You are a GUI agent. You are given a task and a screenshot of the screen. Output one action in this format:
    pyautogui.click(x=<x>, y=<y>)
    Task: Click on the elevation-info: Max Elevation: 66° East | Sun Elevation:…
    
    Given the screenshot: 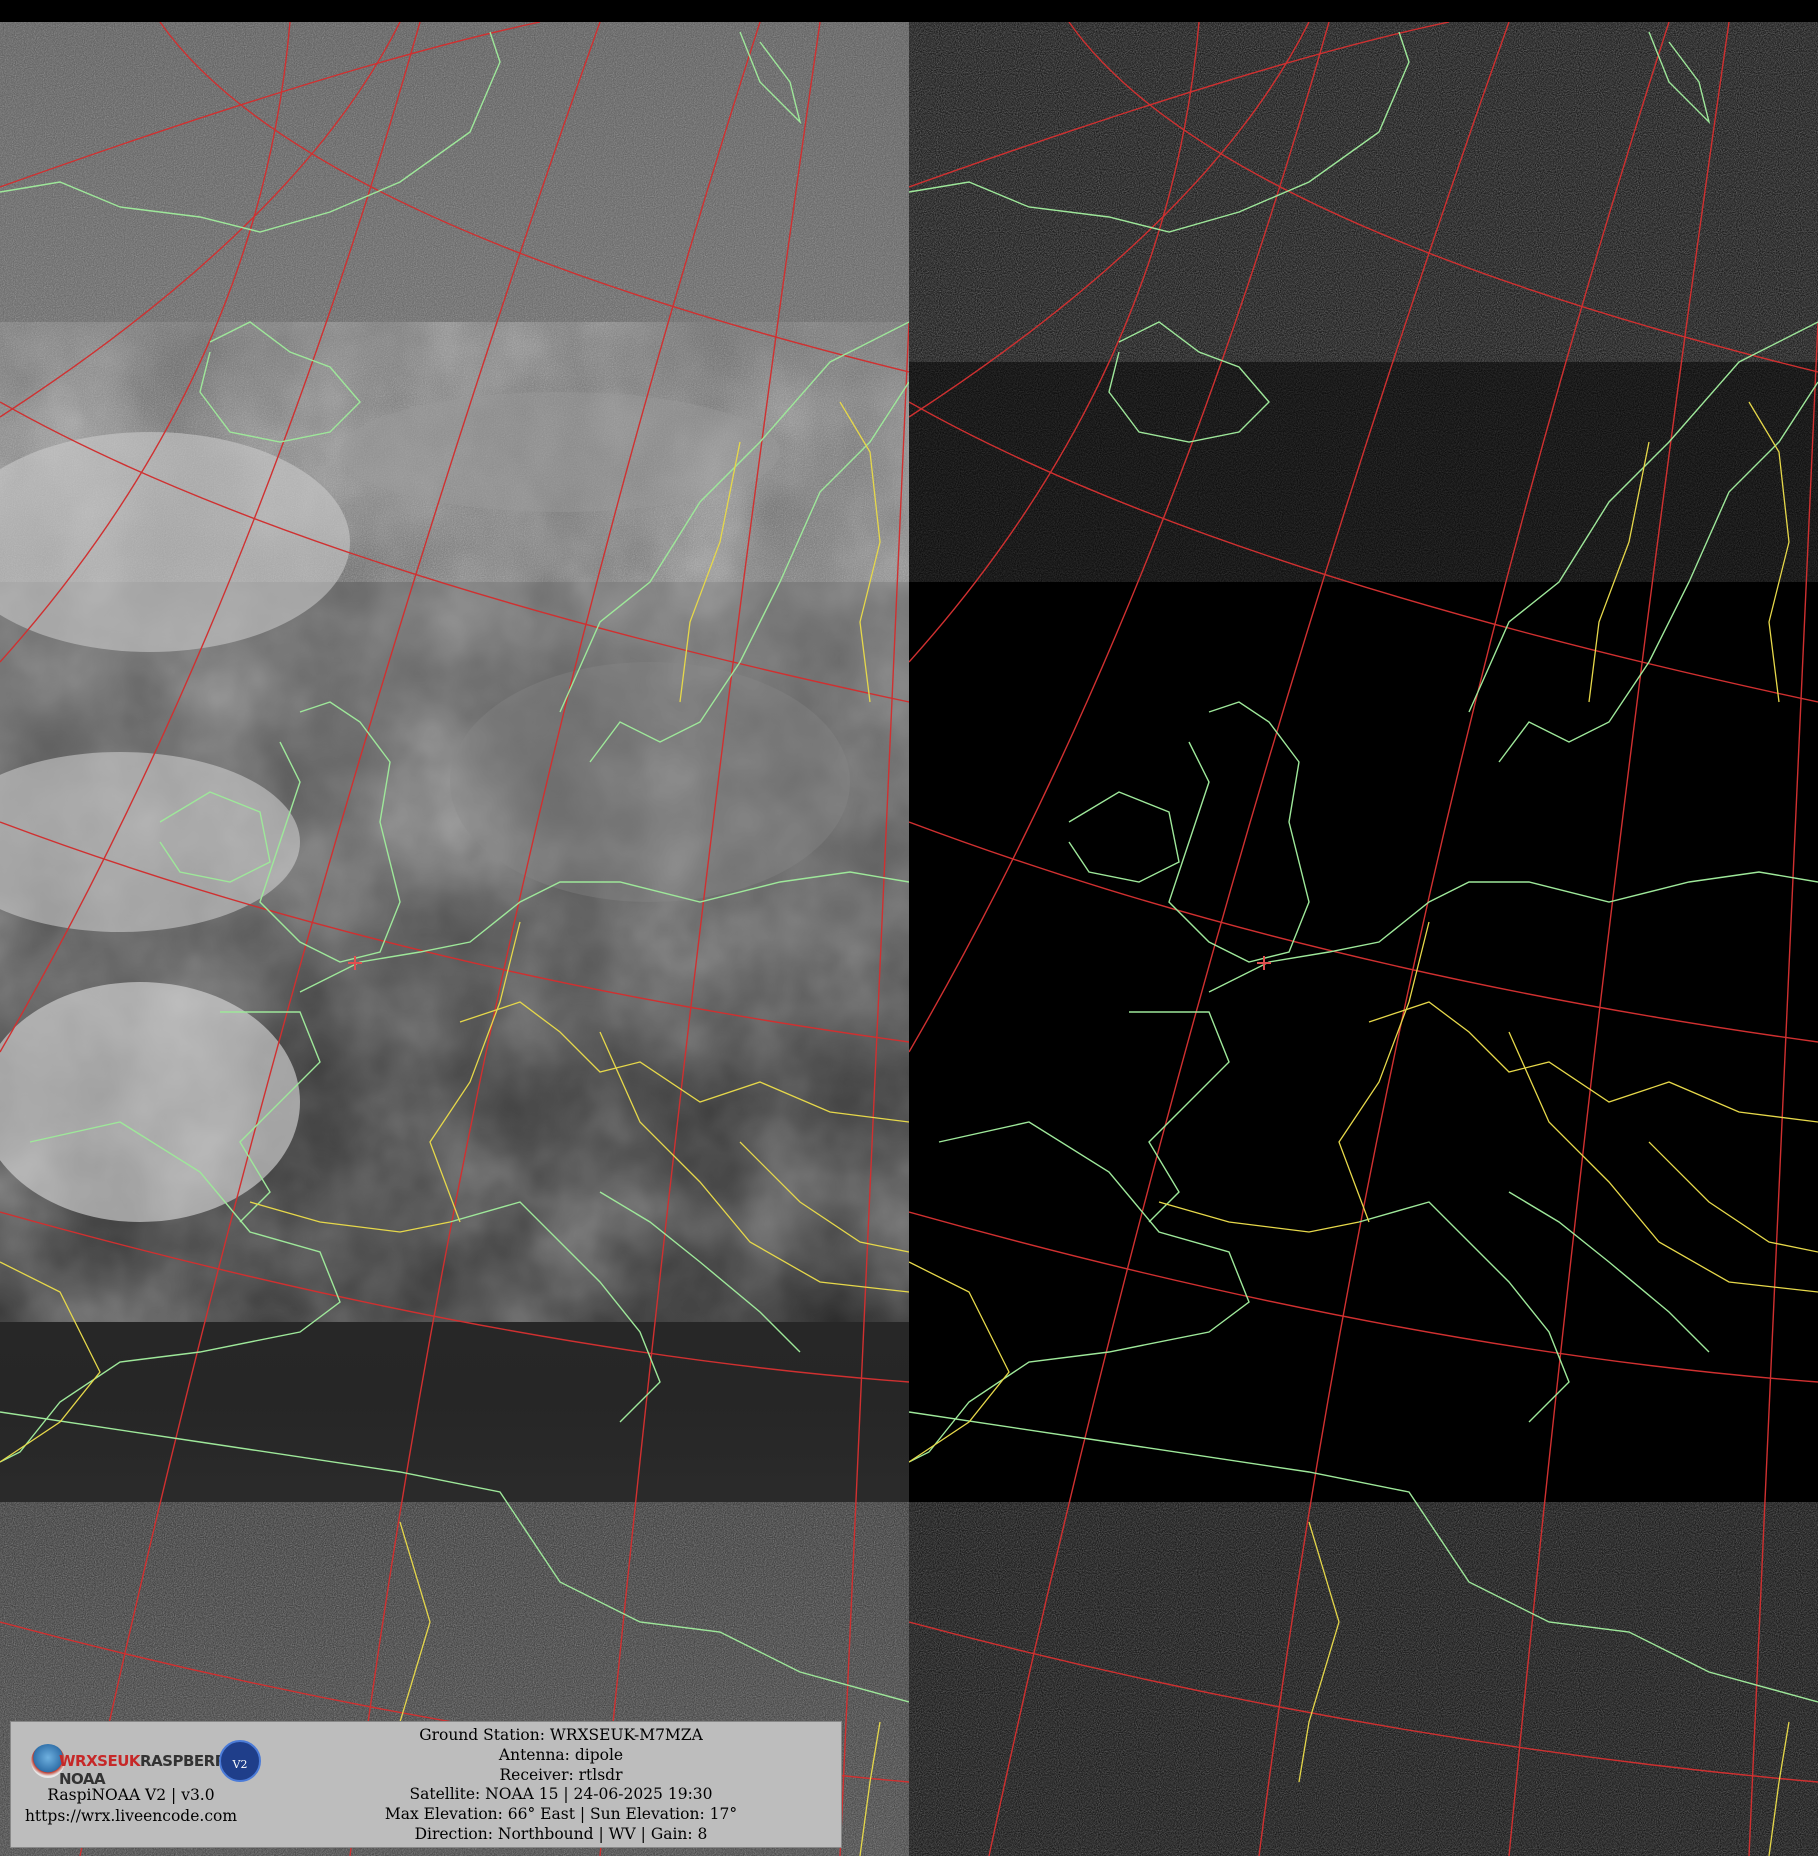 What is the action you would take?
    pyautogui.click(x=561, y=1814)
    